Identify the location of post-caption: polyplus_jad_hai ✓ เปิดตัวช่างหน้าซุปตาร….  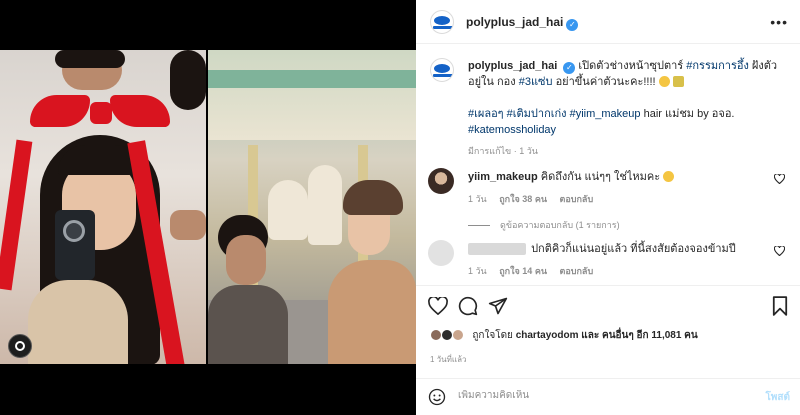
(623, 108).